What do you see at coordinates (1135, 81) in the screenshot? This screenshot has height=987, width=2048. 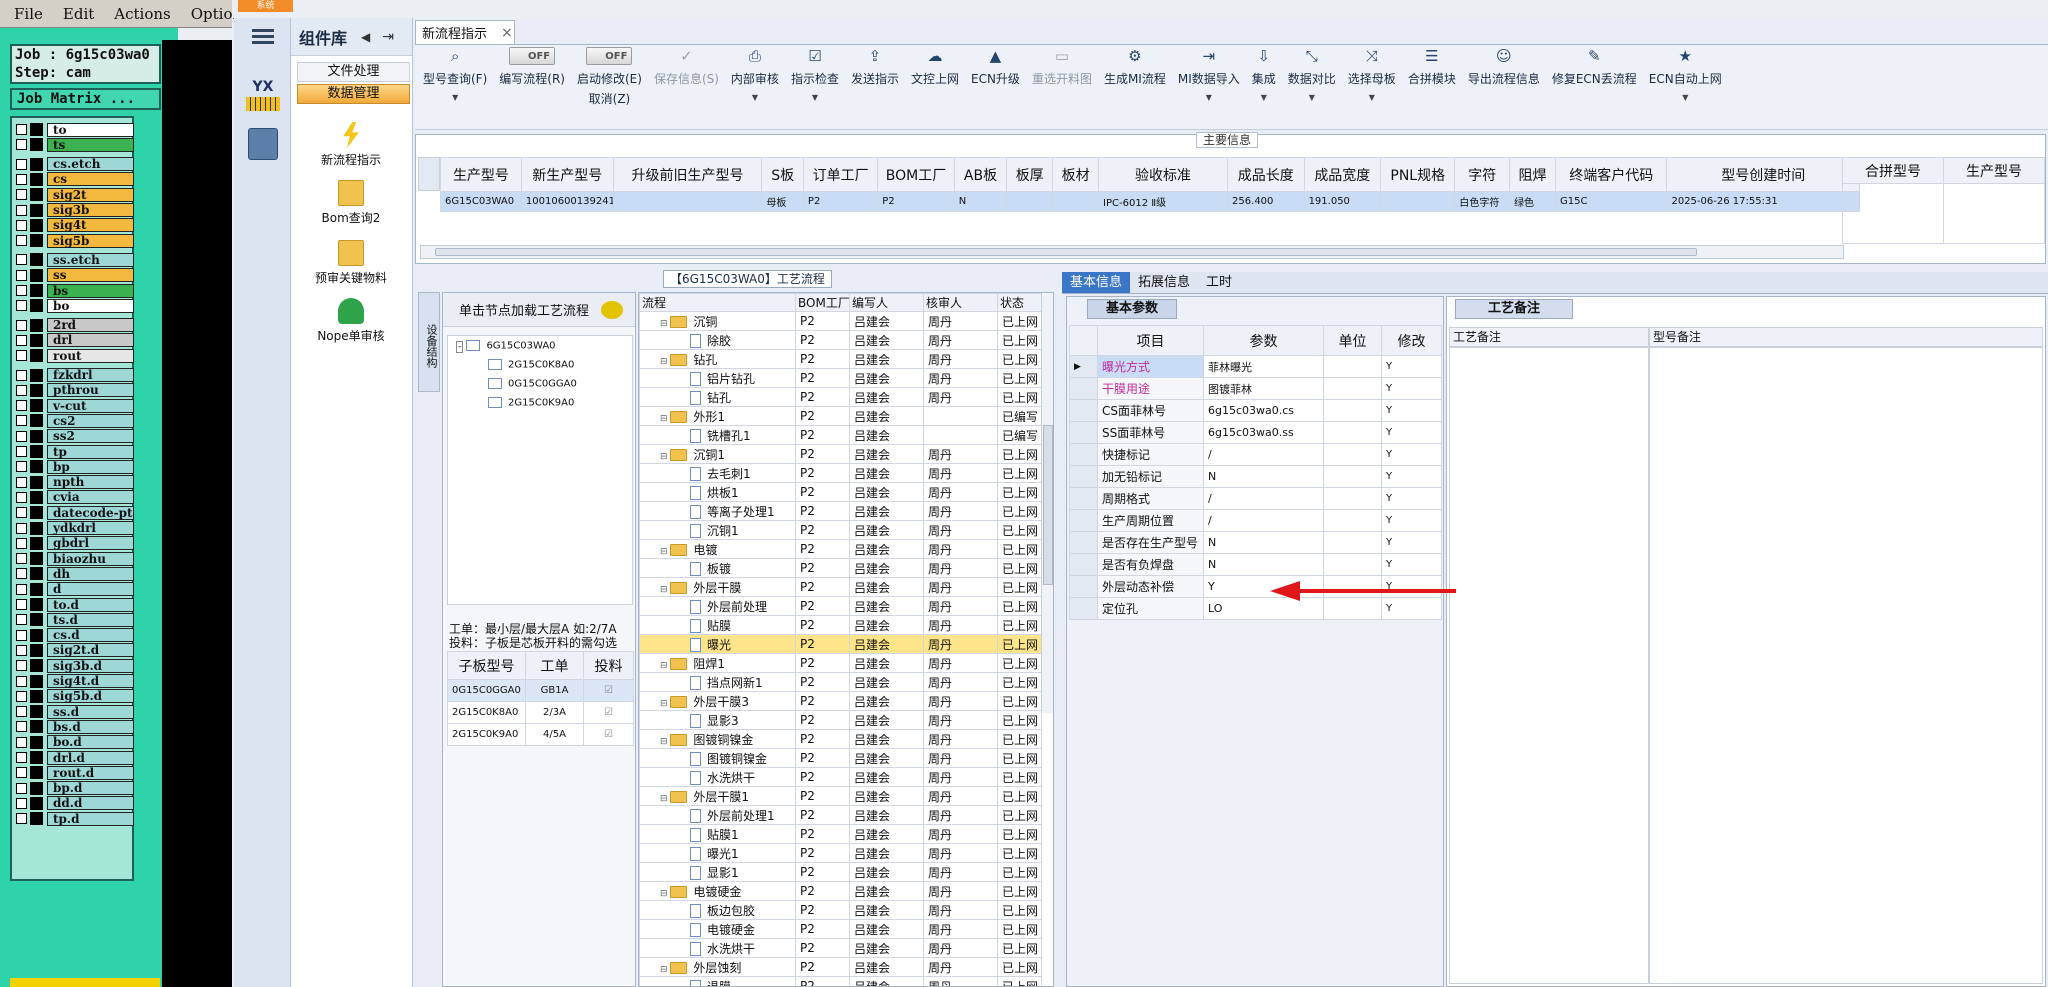 I see `toolbar-button: ⚙ 生成MI流程` at bounding box center [1135, 81].